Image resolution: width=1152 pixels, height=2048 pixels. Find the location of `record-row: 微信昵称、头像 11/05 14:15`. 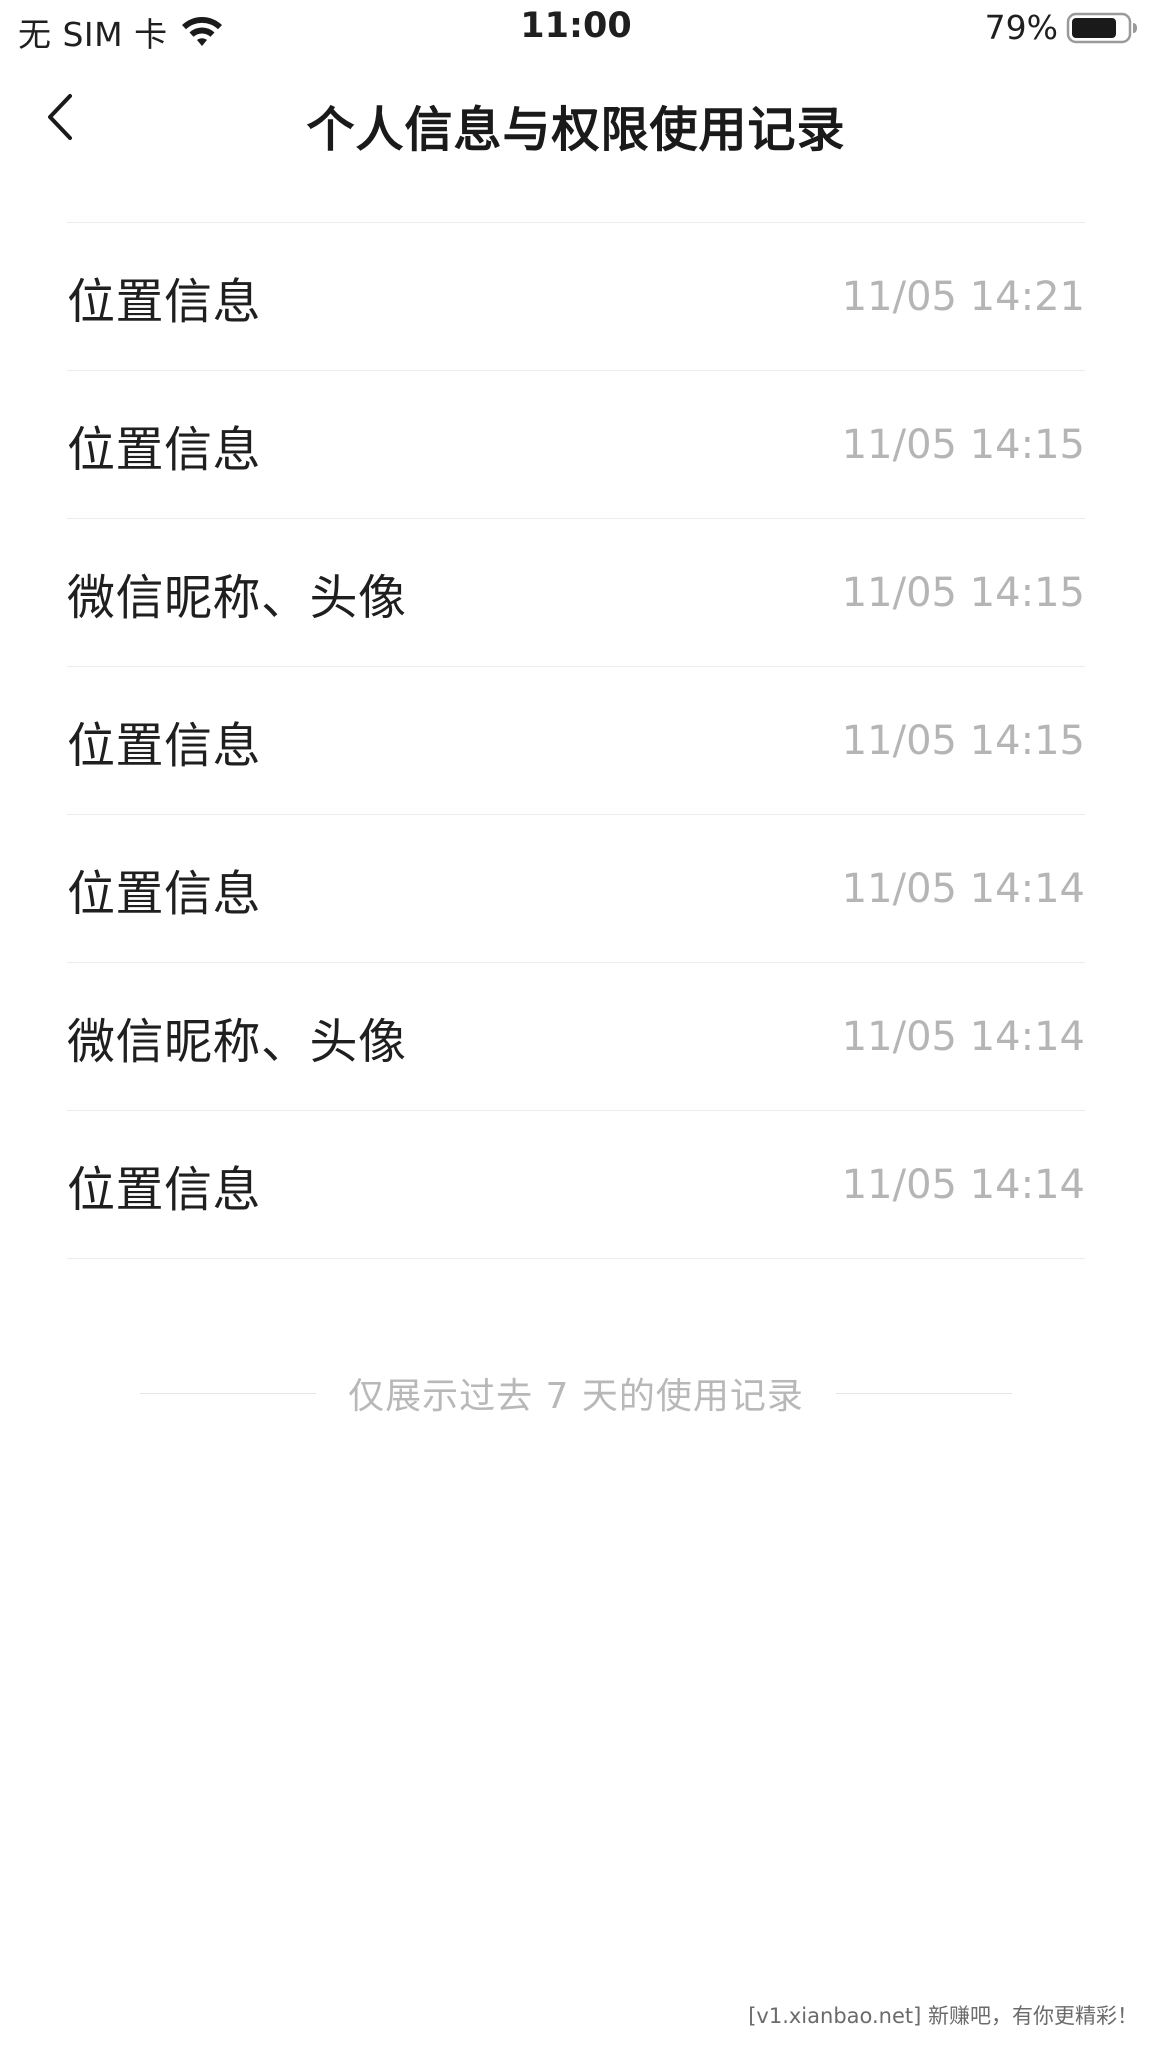

record-row: 微信昵称、头像 11/05 14:15 is located at coordinates (576, 593).